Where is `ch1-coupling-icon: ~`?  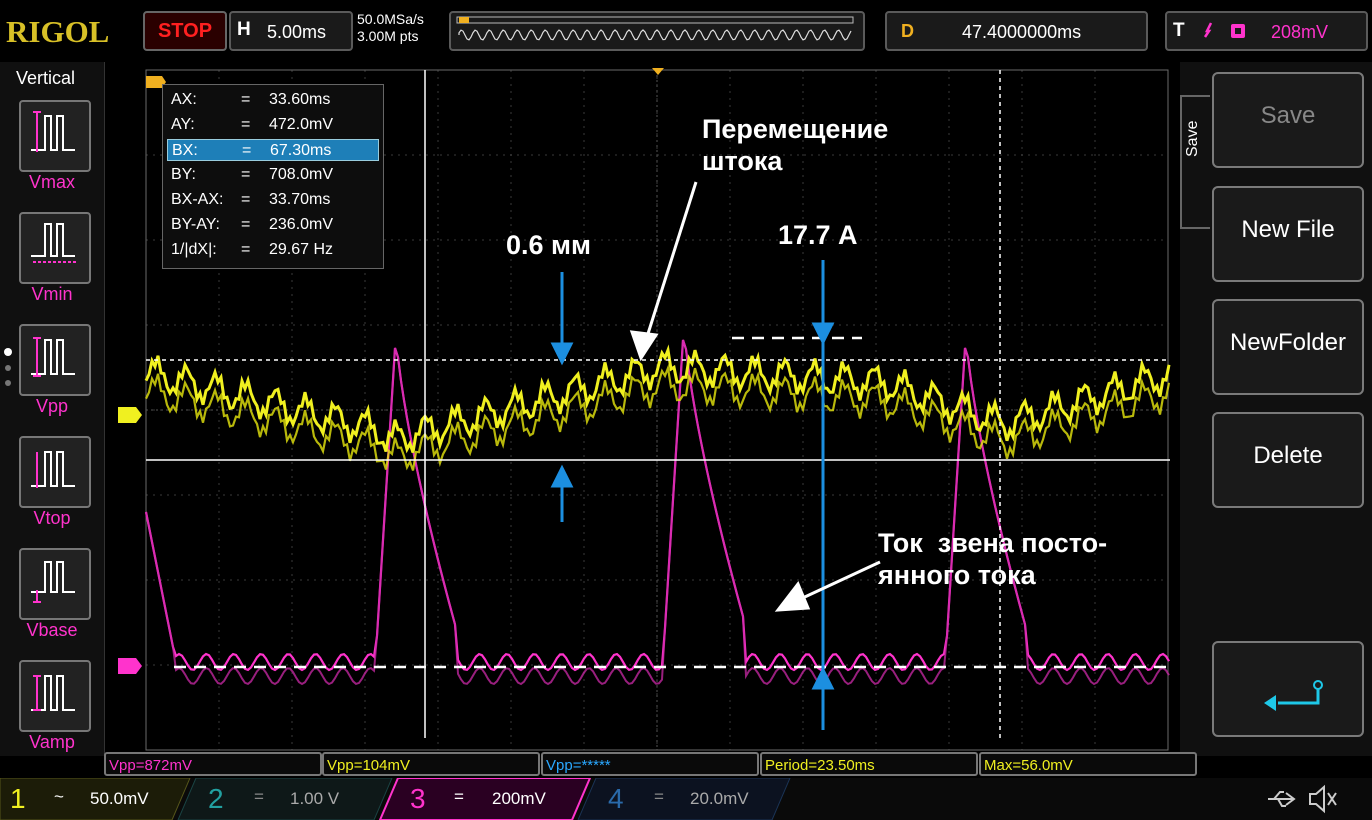 ch1-coupling-icon: ~ is located at coordinates (59, 796).